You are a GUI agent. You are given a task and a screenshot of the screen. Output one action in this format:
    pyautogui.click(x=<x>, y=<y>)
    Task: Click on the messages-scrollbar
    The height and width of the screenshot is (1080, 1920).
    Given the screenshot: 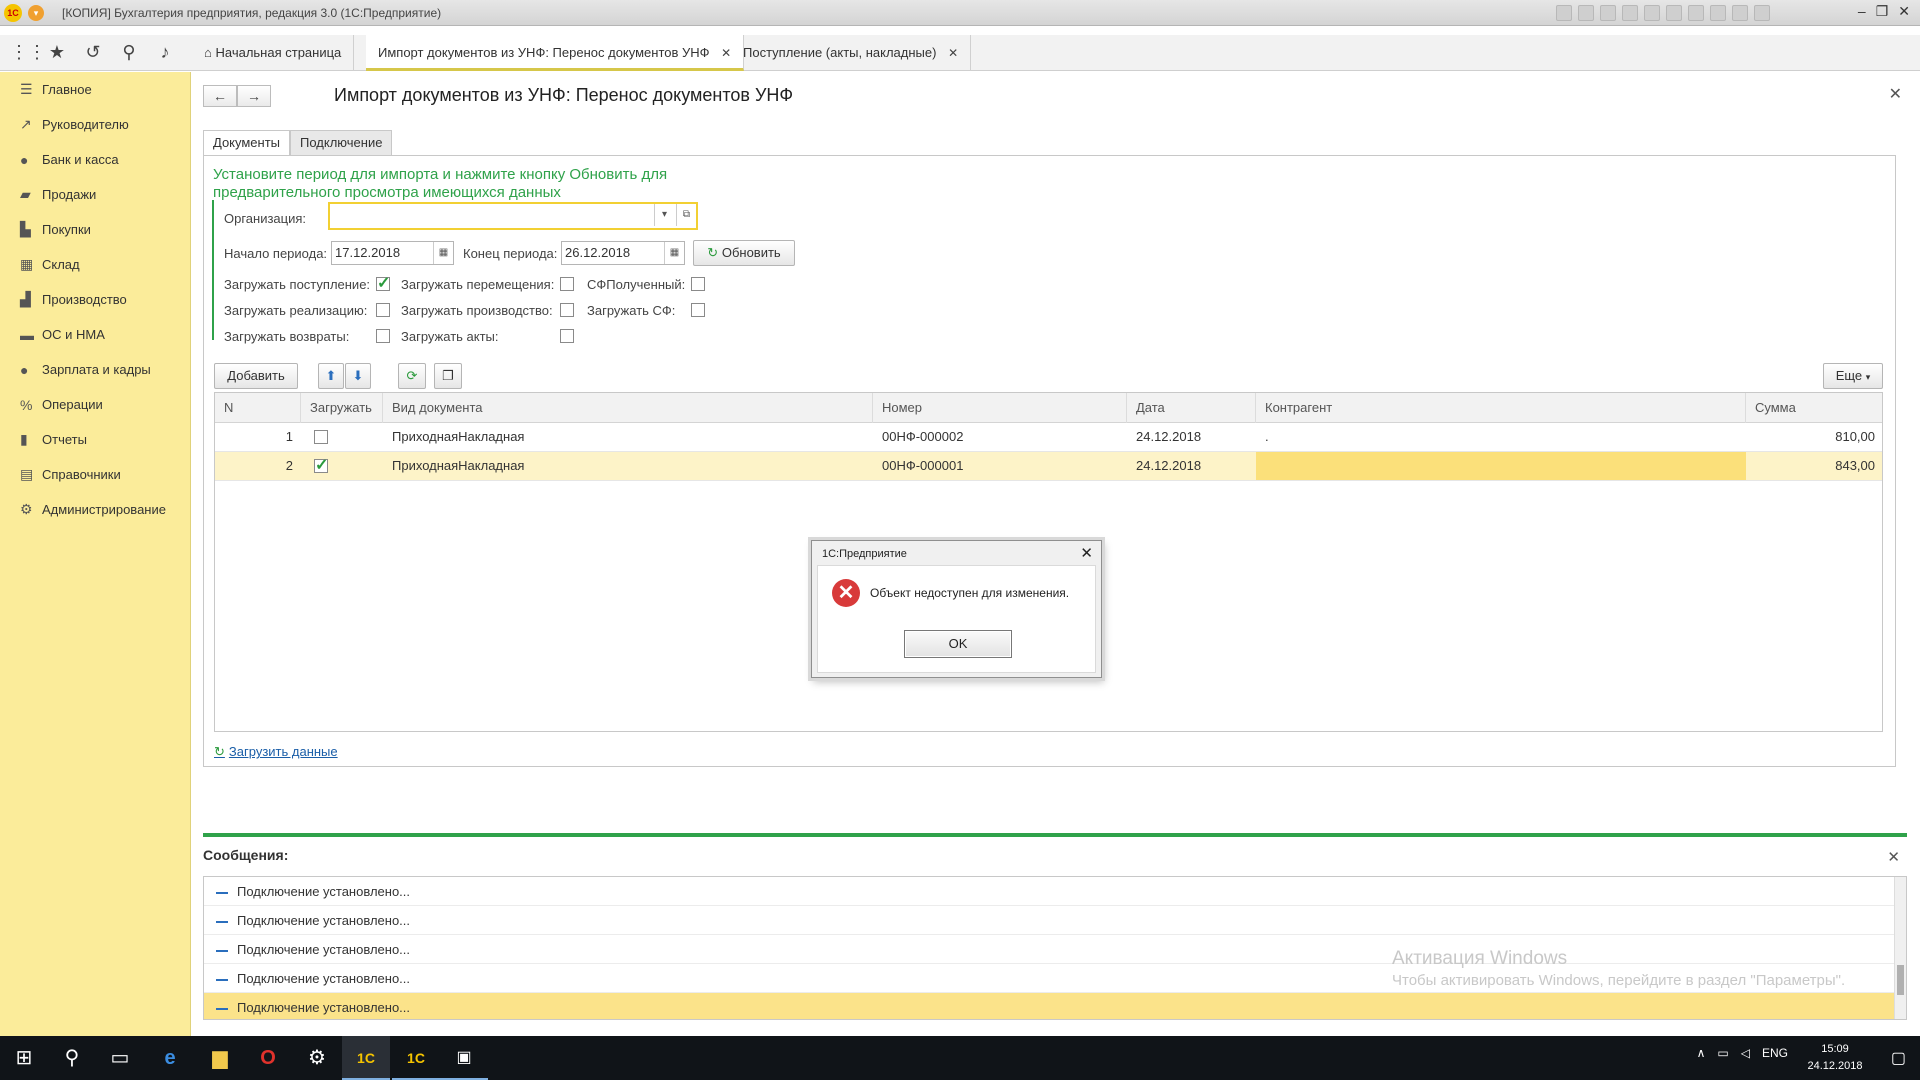 What is the action you would take?
    pyautogui.click(x=1900, y=948)
    